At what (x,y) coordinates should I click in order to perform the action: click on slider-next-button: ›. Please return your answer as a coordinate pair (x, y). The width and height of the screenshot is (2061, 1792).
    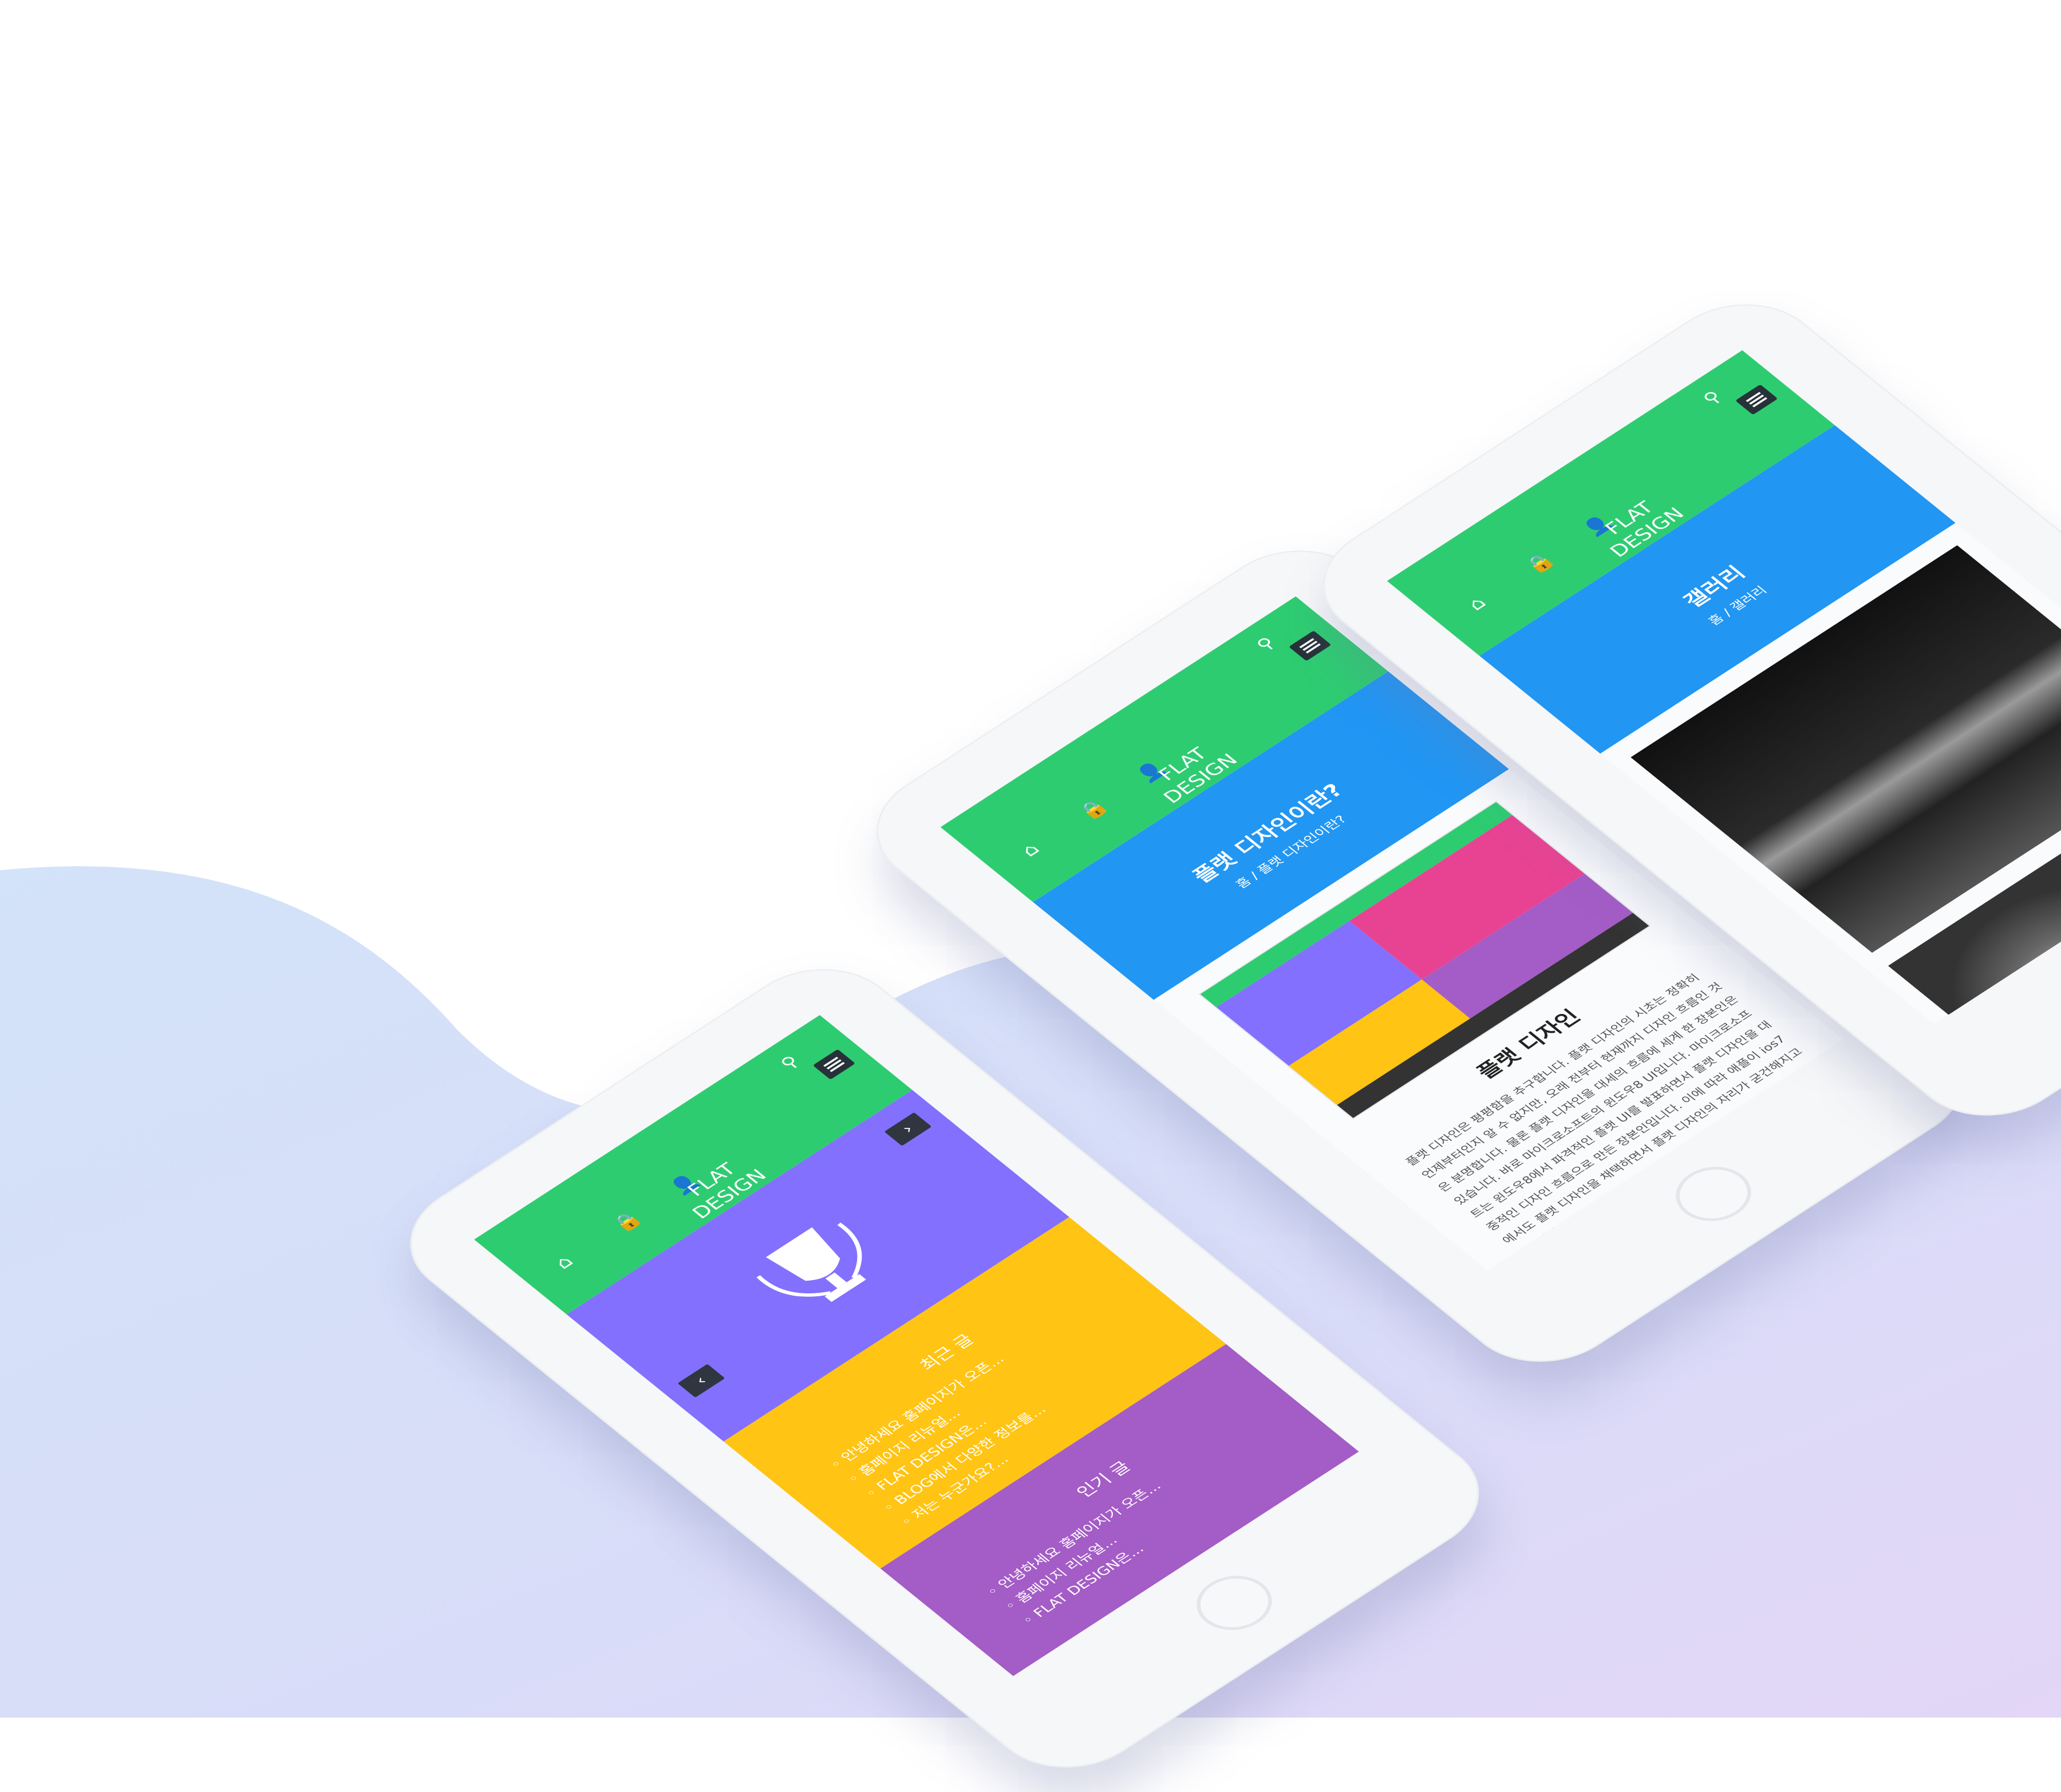
    Looking at the image, I should click on (908, 1129).